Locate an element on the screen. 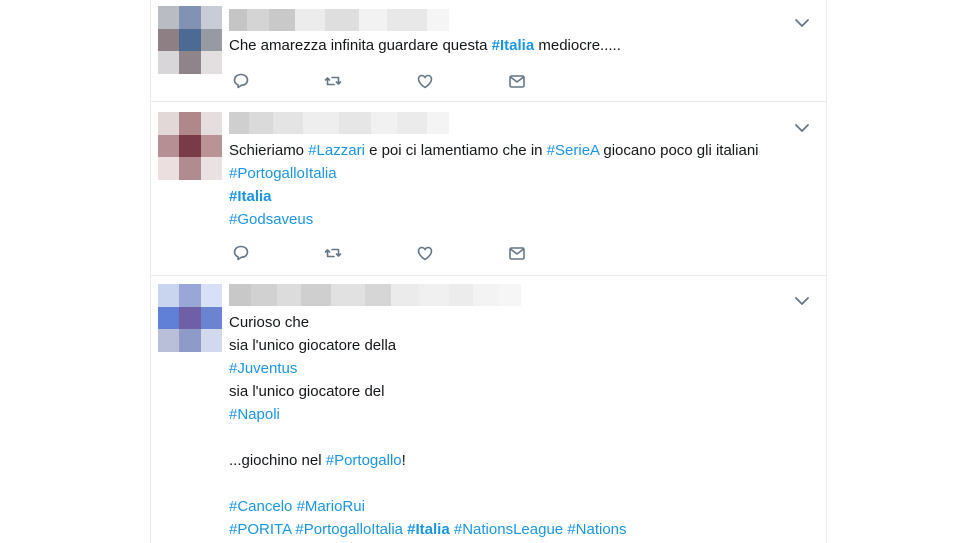 This screenshot has height=543, width=978. tweet-text-line: ...giochino nel #Portogallo! is located at coordinates (522, 460).